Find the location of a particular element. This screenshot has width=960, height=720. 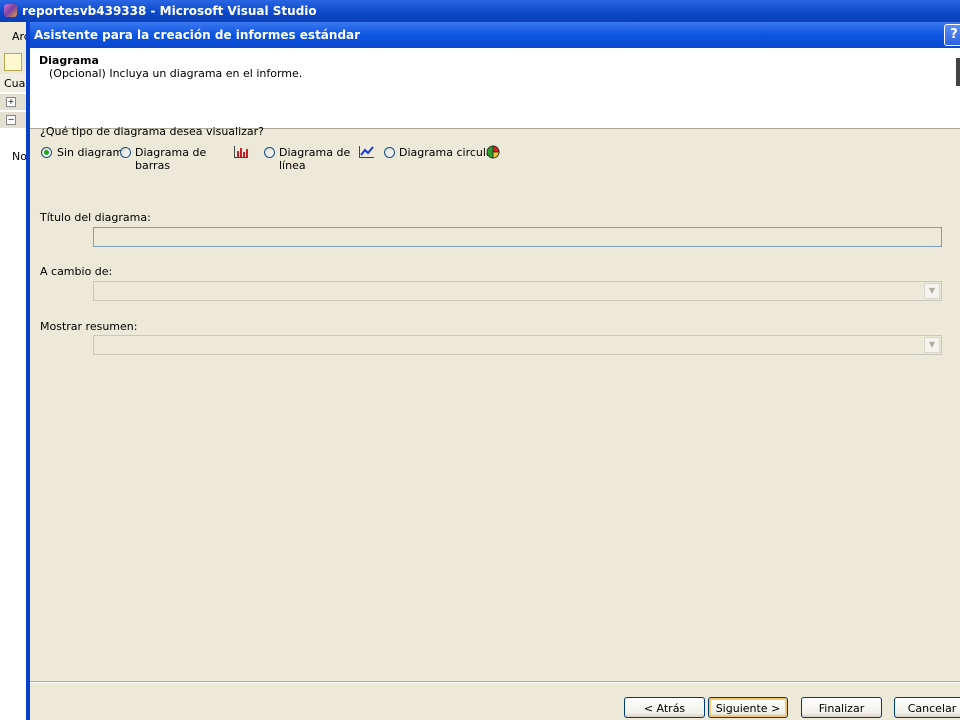

help-button: ? is located at coordinates (952, 35).